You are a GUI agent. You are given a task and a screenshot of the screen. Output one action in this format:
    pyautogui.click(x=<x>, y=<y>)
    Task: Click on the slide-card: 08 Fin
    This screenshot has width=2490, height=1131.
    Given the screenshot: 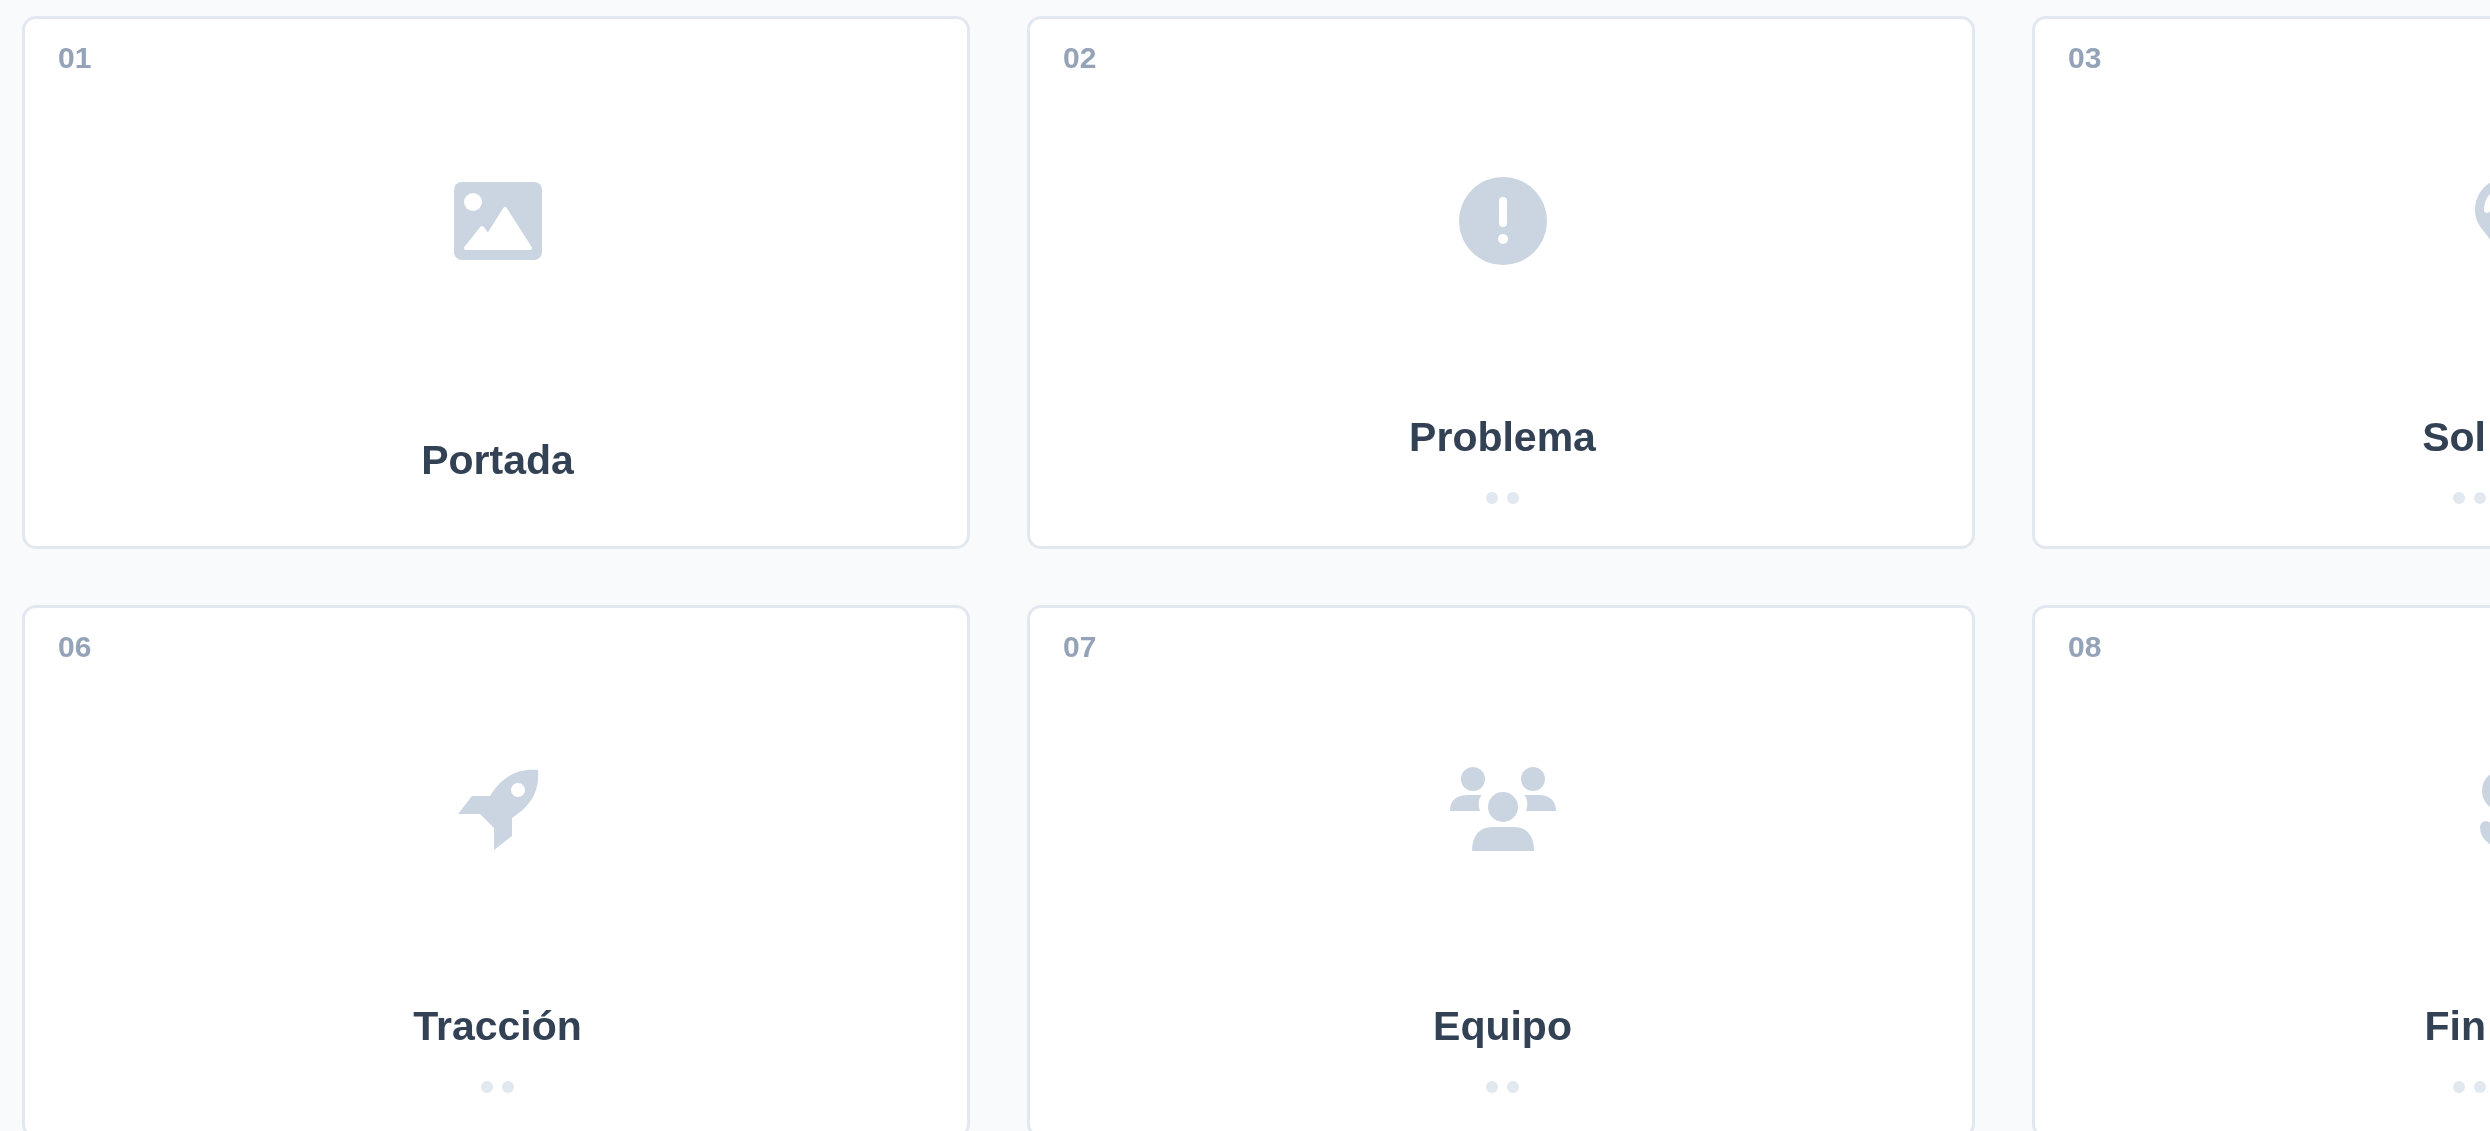 What is the action you would take?
    pyautogui.click(x=2261, y=868)
    